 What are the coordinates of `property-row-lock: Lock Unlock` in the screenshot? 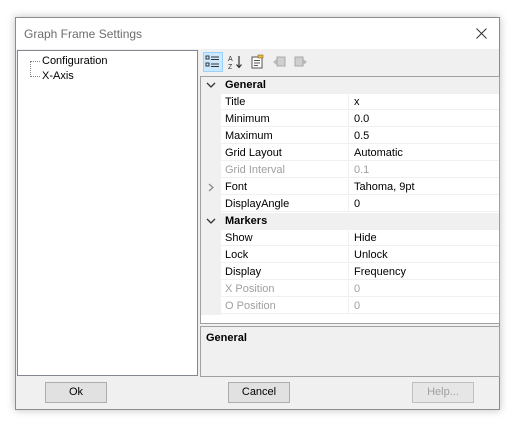 It's located at (350, 255).